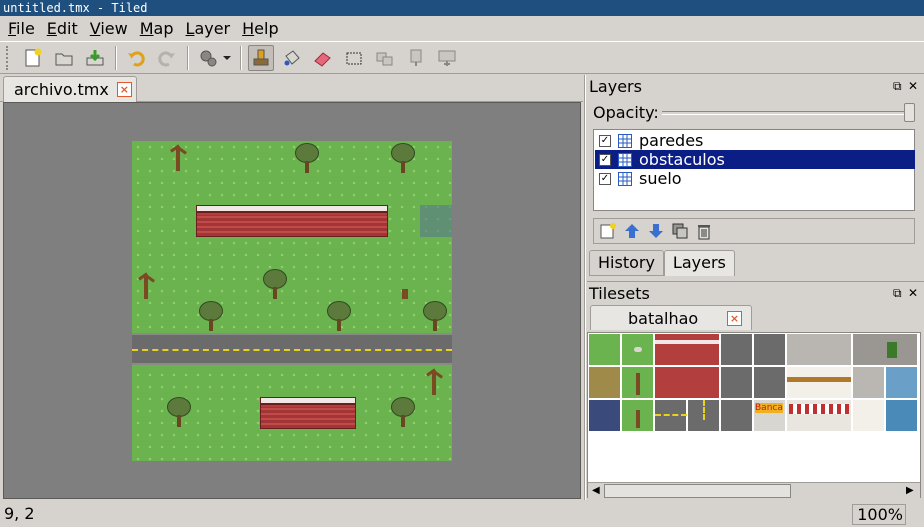 The width and height of the screenshot is (924, 527). Describe the element at coordinates (769, 408) in the screenshot. I see `banca-sign-text: Banca` at that location.